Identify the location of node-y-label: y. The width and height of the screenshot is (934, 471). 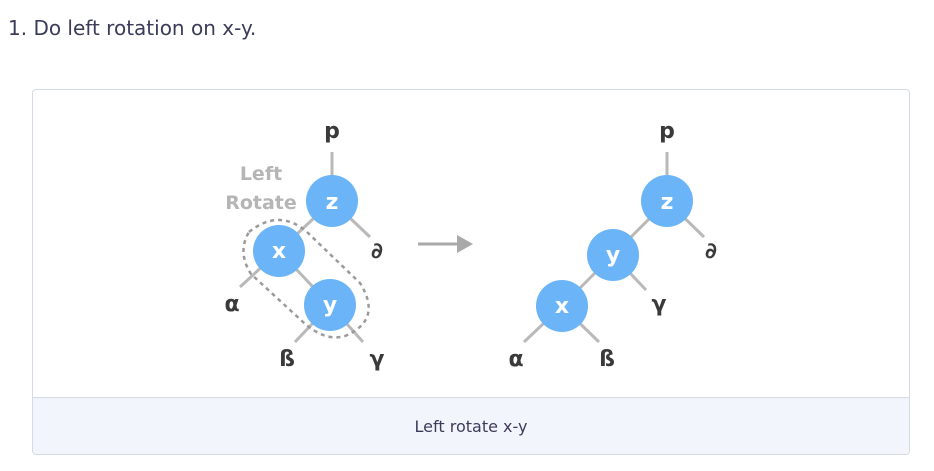
(330, 305).